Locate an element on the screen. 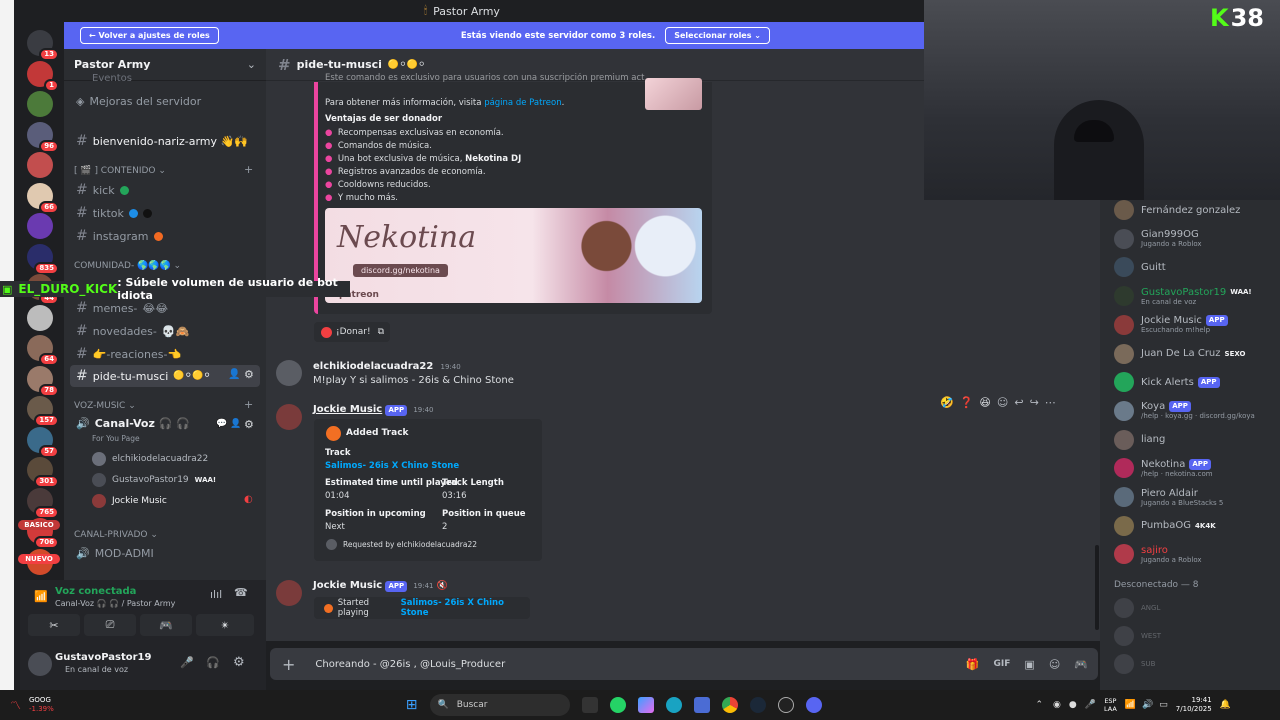 Image resolution: width=1280 pixels, height=720 pixels. member-item-offline: ANGL is located at coordinates (1137, 608).